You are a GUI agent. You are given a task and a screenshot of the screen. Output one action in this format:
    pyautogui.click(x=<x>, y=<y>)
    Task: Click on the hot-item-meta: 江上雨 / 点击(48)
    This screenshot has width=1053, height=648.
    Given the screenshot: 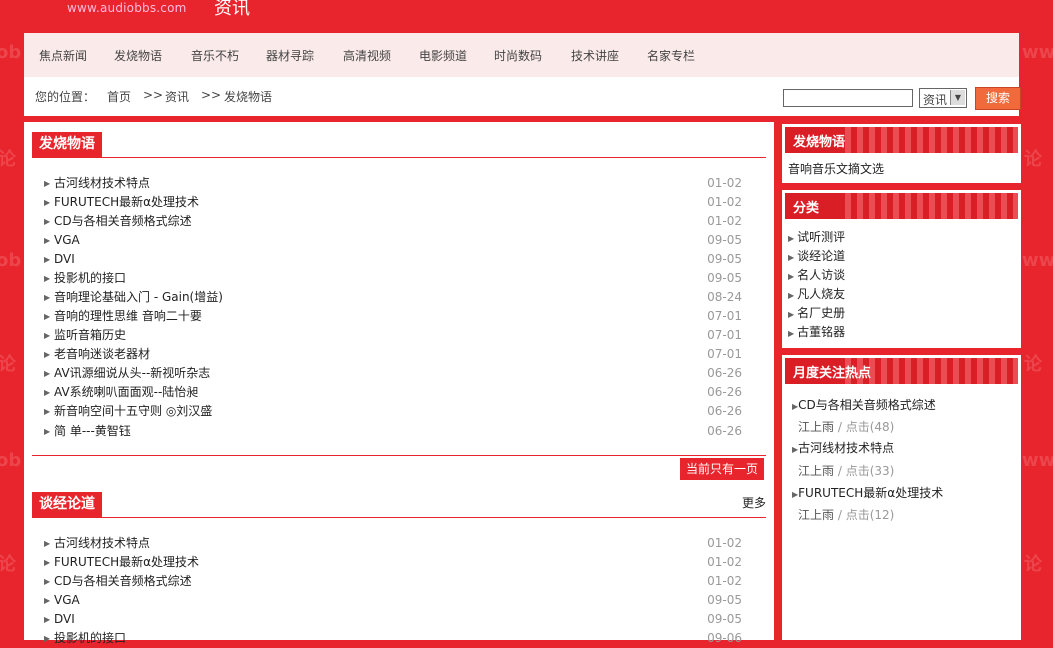 What is the action you would take?
    pyautogui.click(x=846, y=427)
    